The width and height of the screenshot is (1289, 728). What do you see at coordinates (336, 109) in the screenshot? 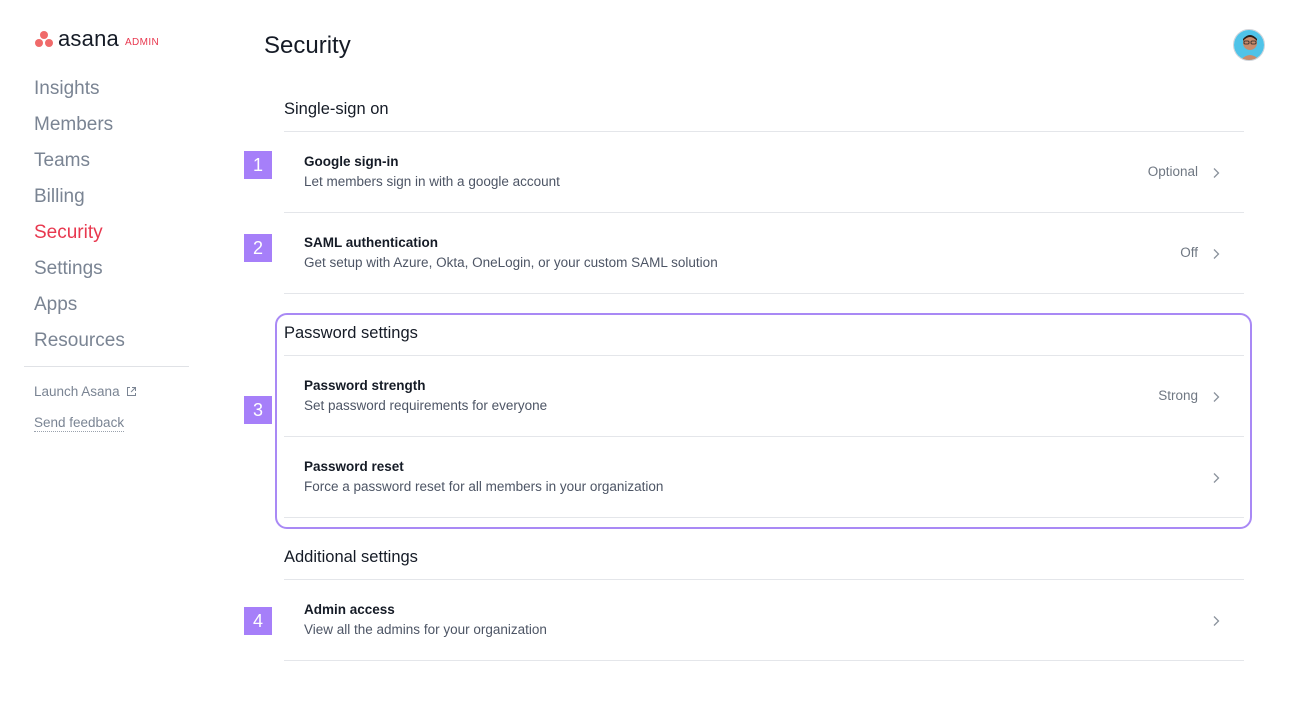
I see `section-title-sso: Single-sign on` at bounding box center [336, 109].